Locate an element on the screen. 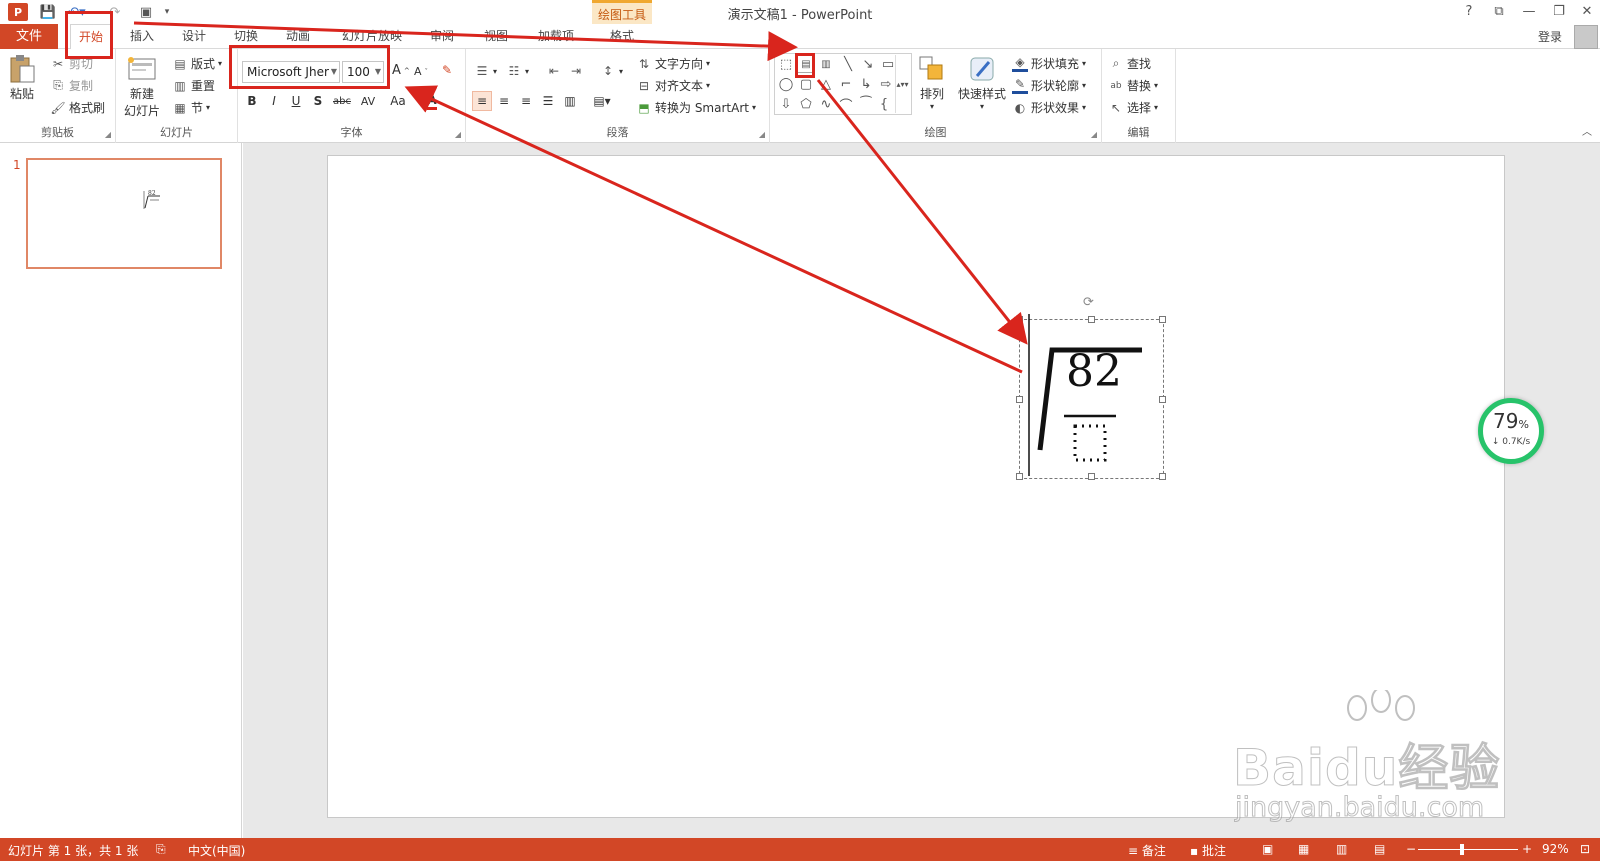  down-arrow-shape-icon: ⇩ is located at coordinates (786, 104).